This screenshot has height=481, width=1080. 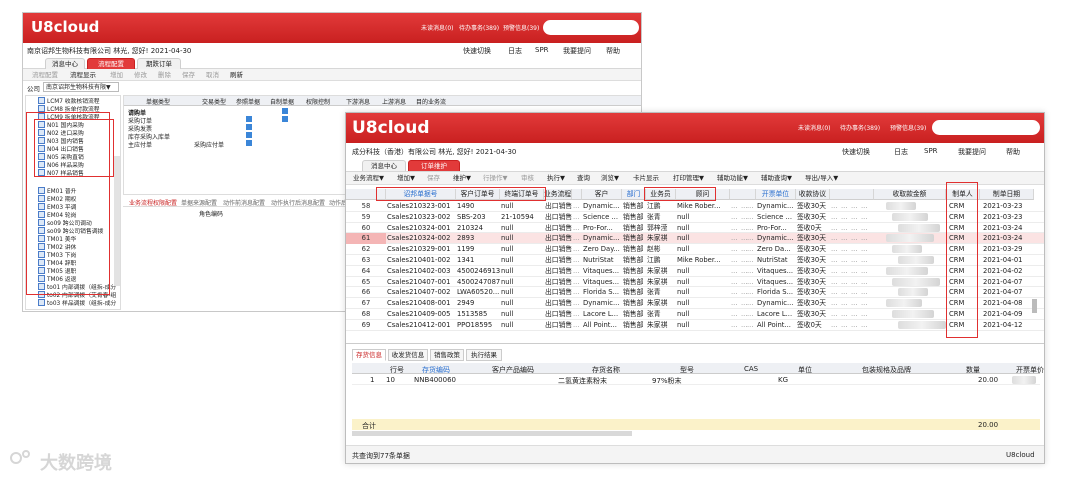 What do you see at coordinates (1013, 152) in the screenshot?
I see `front-help: 帮助` at bounding box center [1013, 152].